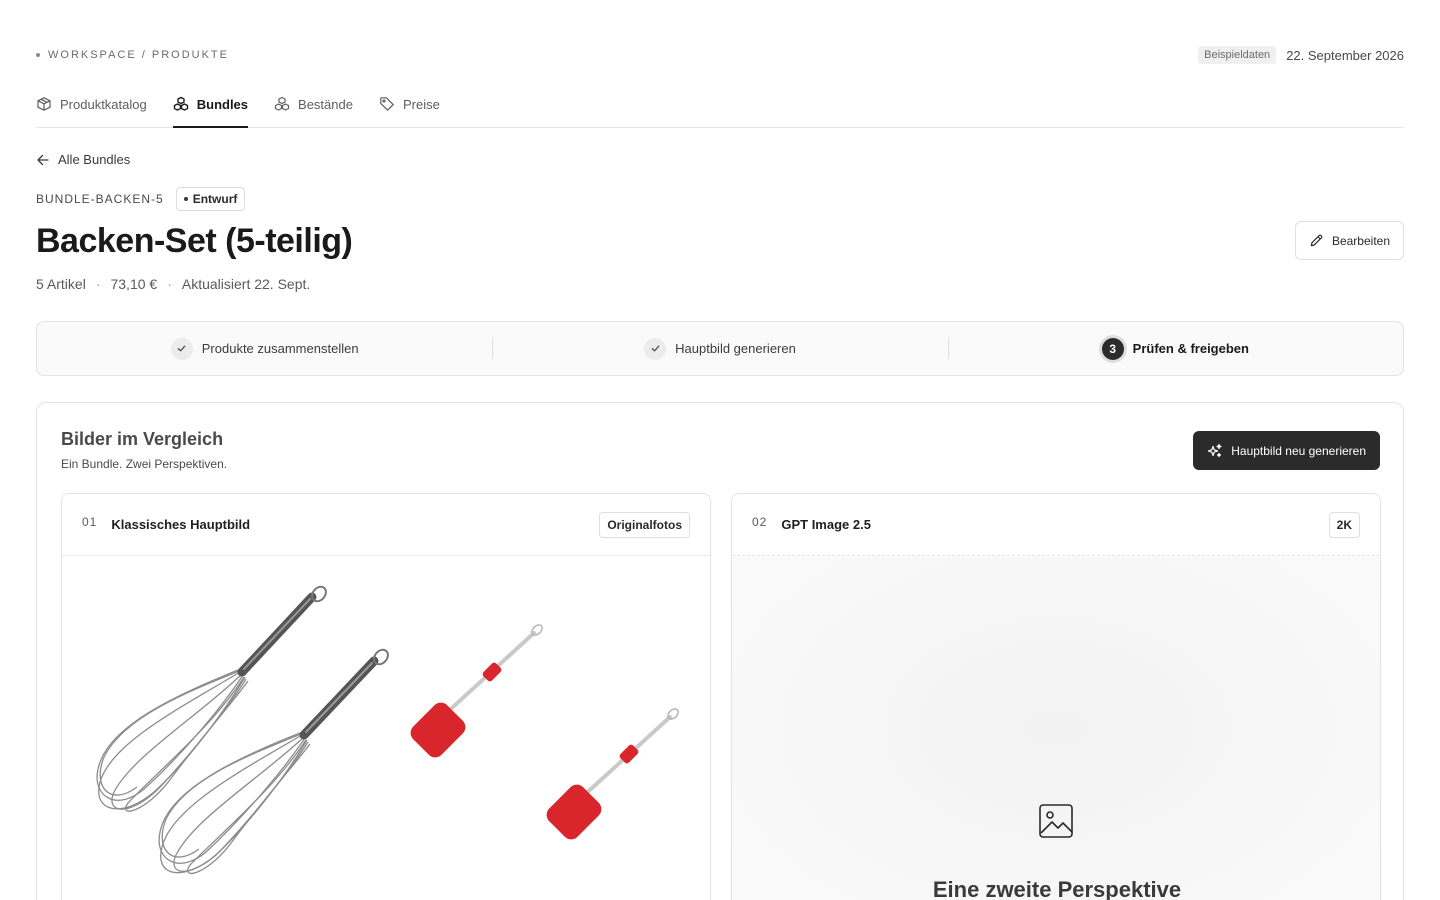  Describe the element at coordinates (1345, 55) in the screenshot. I see `current-date: 22. September 2026` at that location.